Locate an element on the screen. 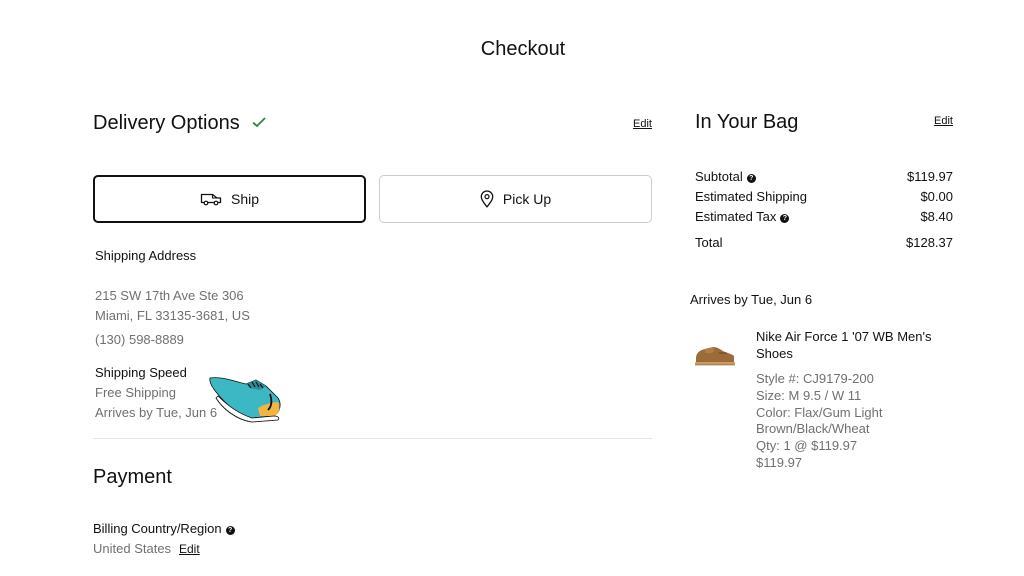  delivery-options-title: Delivery Options is located at coordinates (166, 123).